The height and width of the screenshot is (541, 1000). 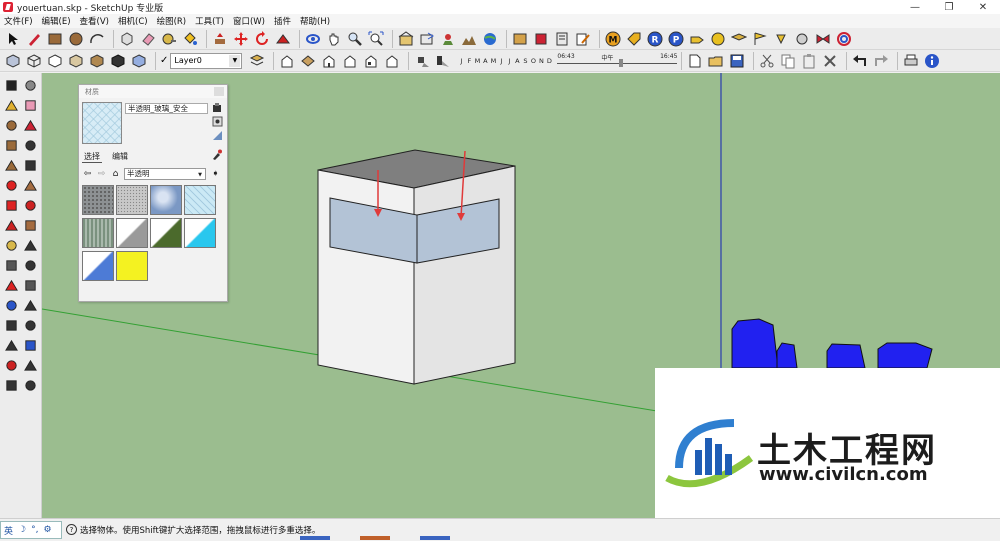 What do you see at coordinates (30, 245) in the screenshot?
I see `dimension-tool-button` at bounding box center [30, 245].